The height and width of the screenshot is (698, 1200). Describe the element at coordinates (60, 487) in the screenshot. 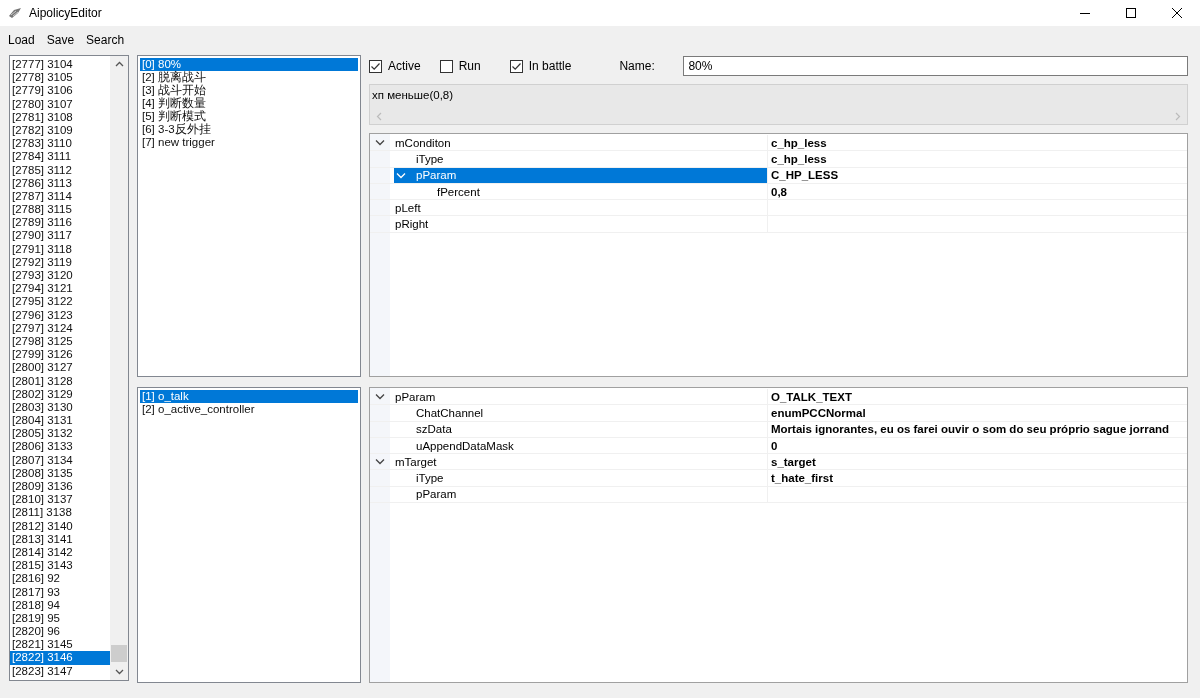

I see `list-item: [2809] 3136` at that location.